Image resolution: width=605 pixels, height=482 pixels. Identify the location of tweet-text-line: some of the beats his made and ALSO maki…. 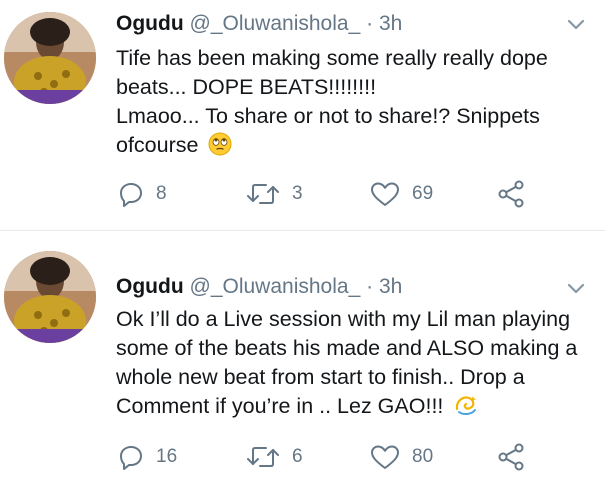
(347, 348).